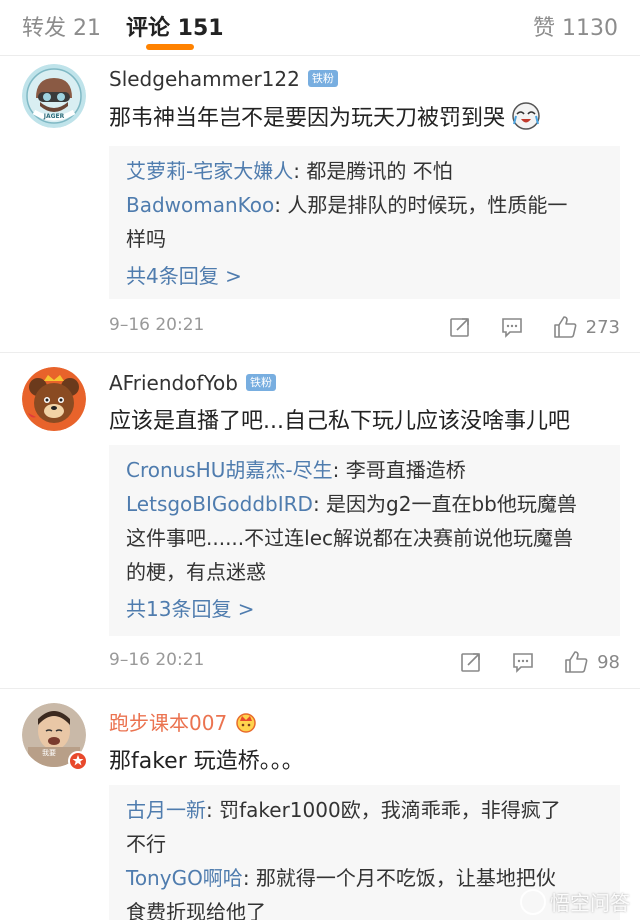 The width and height of the screenshot is (640, 920). Describe the element at coordinates (223, 79) in the screenshot. I see `comment-username: Sledgehammer122 铁粉` at that location.